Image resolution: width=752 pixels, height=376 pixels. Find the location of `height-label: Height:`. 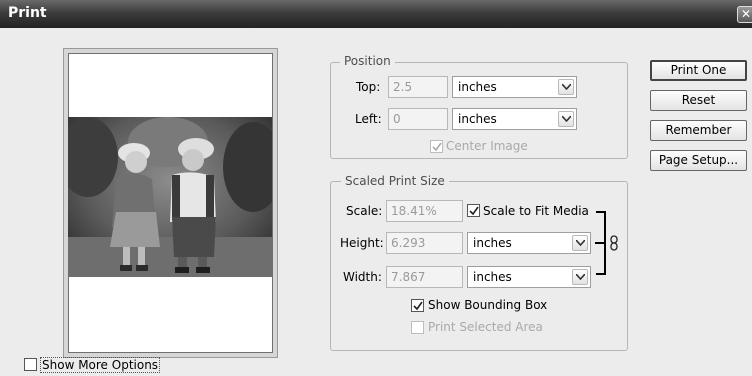

height-label: Height: is located at coordinates (362, 243).